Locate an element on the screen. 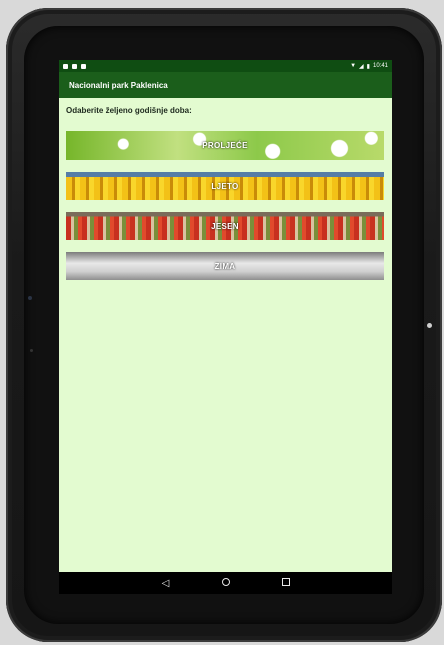 This screenshot has width=444, height=645. home-icon is located at coordinates (226, 583).